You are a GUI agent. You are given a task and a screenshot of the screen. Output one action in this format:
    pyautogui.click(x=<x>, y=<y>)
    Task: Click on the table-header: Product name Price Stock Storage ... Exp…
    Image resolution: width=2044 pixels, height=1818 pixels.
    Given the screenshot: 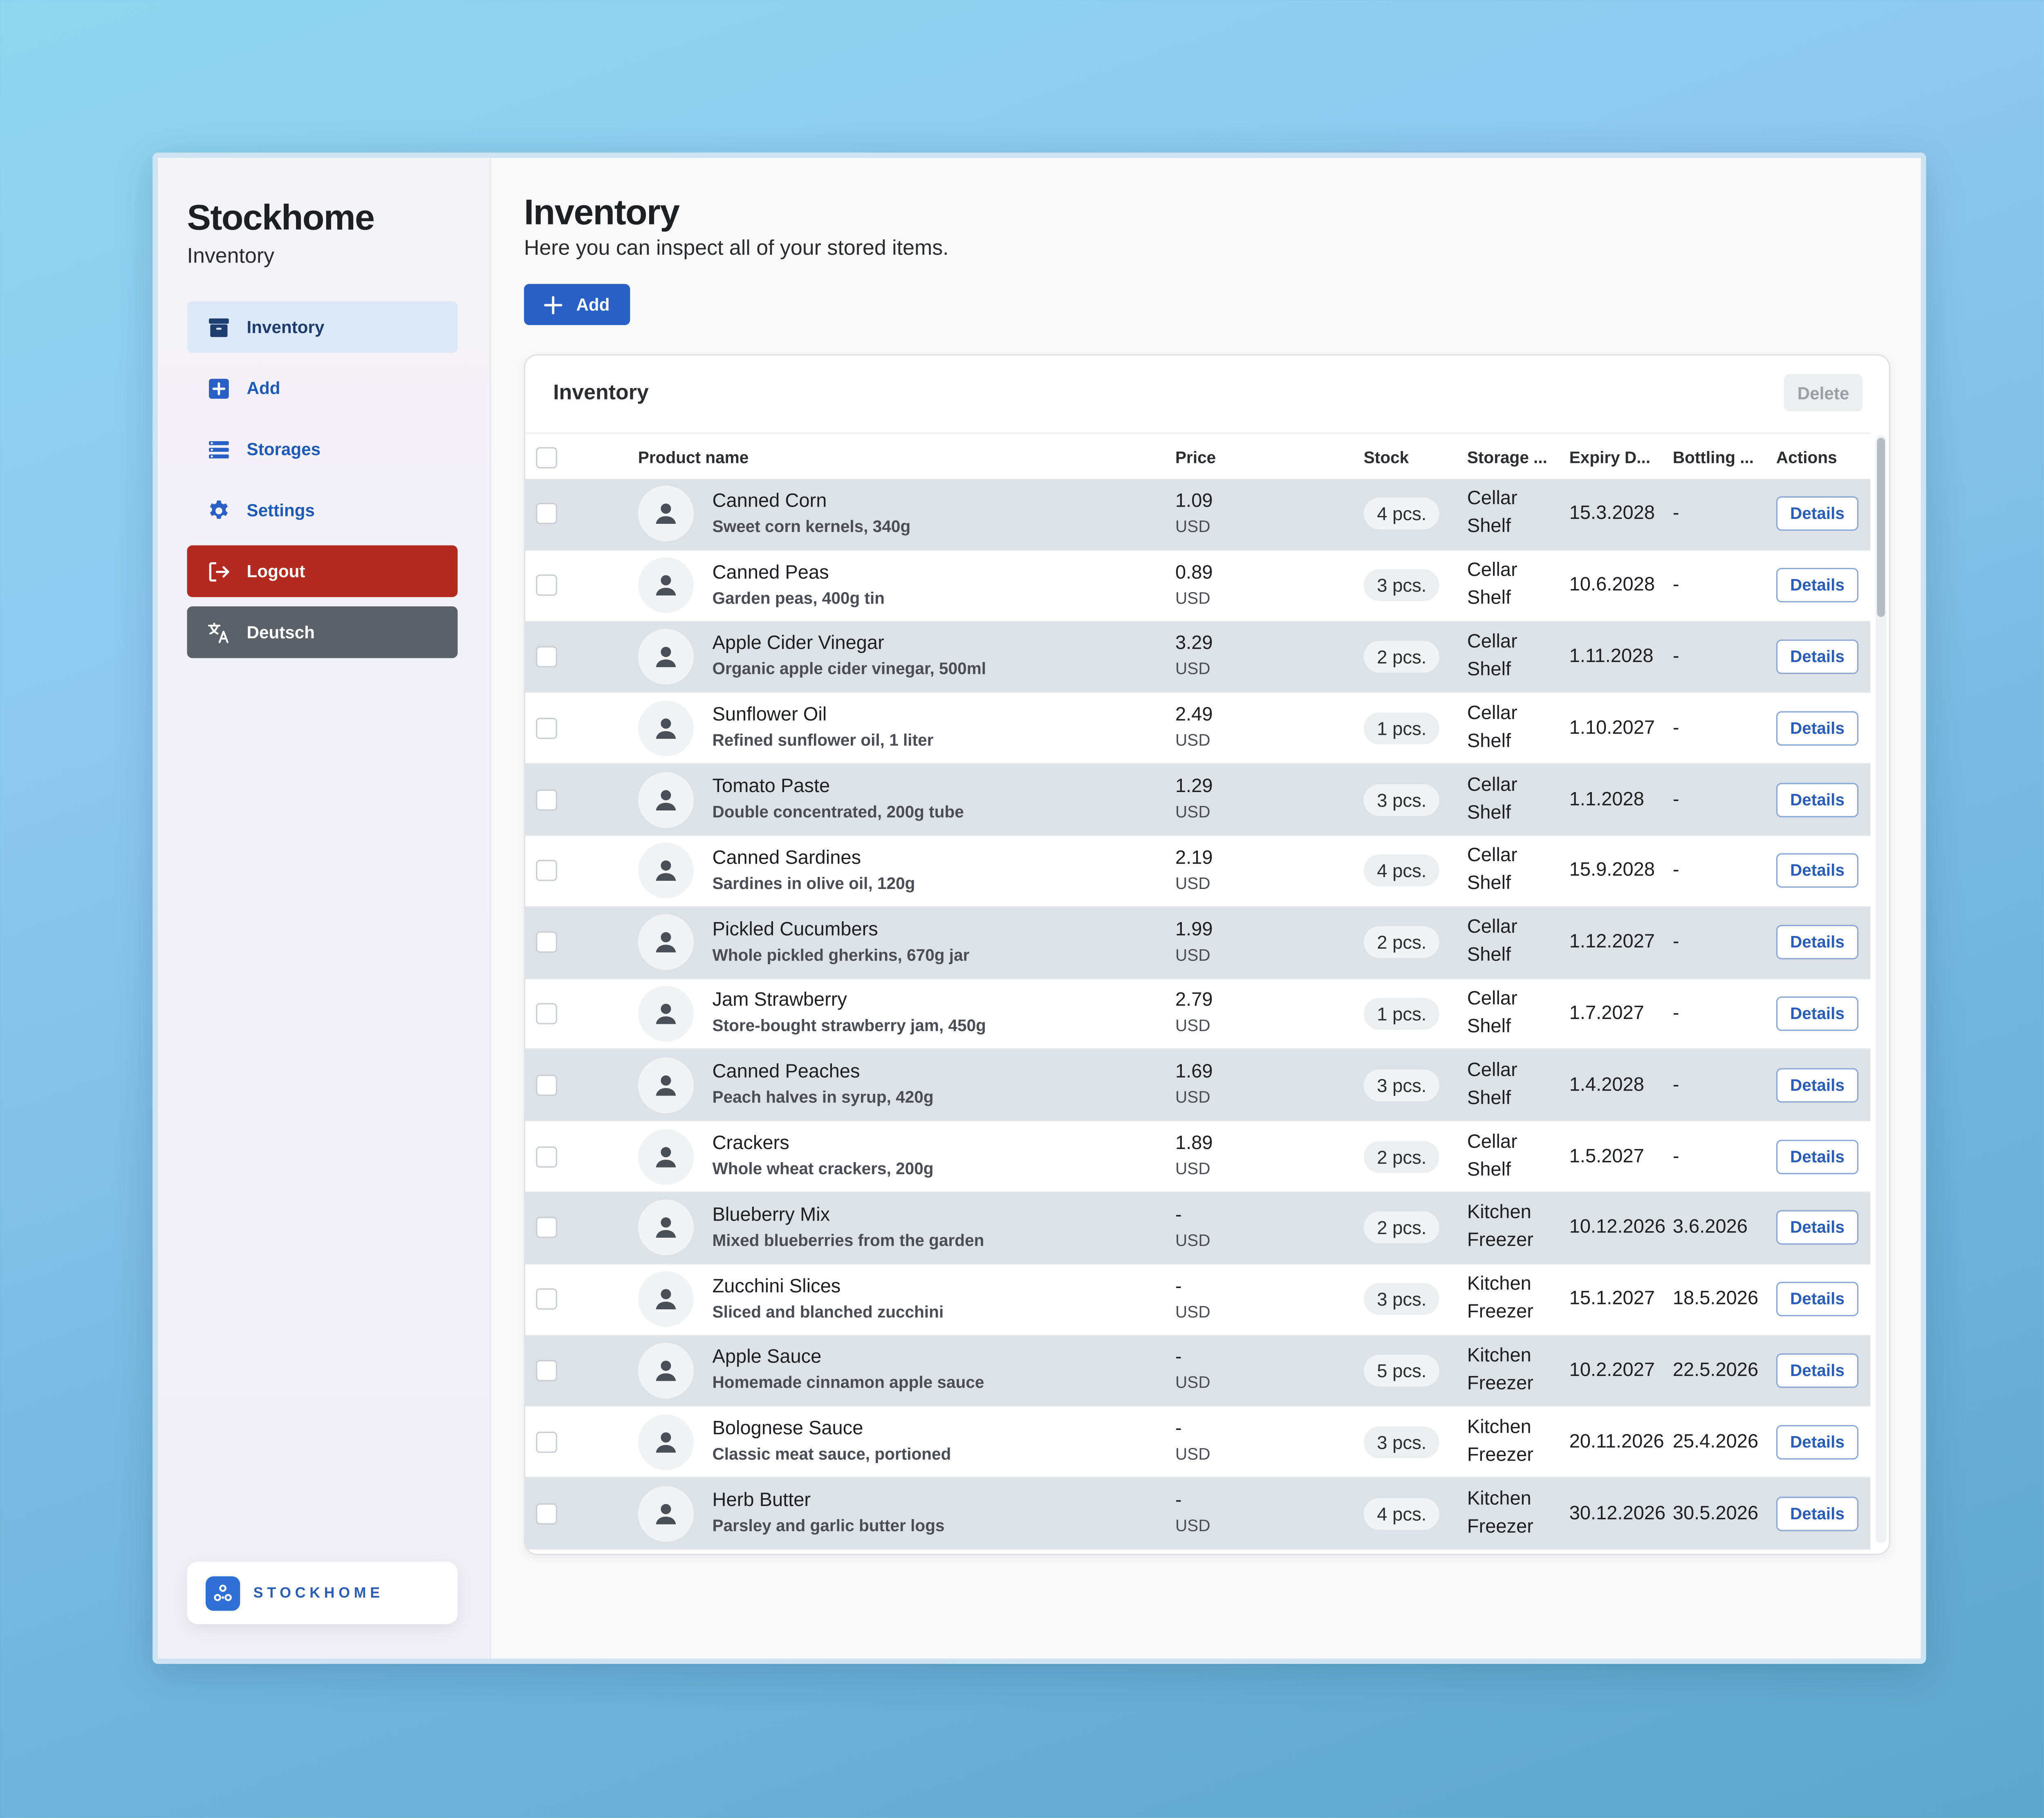 What is the action you would take?
    pyautogui.click(x=1198, y=457)
    